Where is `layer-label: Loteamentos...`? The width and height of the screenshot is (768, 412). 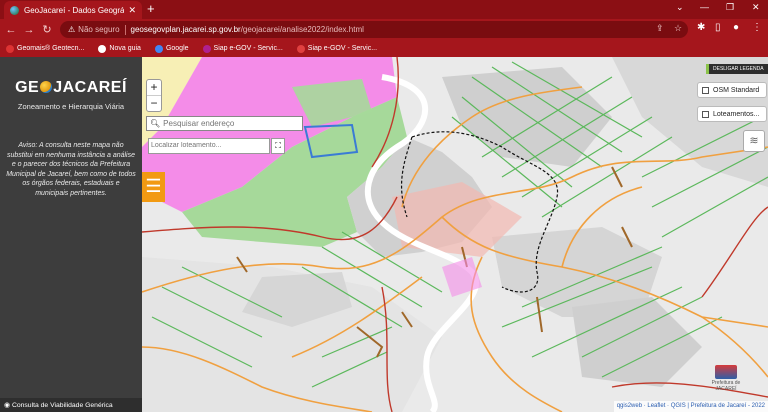
layer-label: Loteamentos... is located at coordinates (736, 114).